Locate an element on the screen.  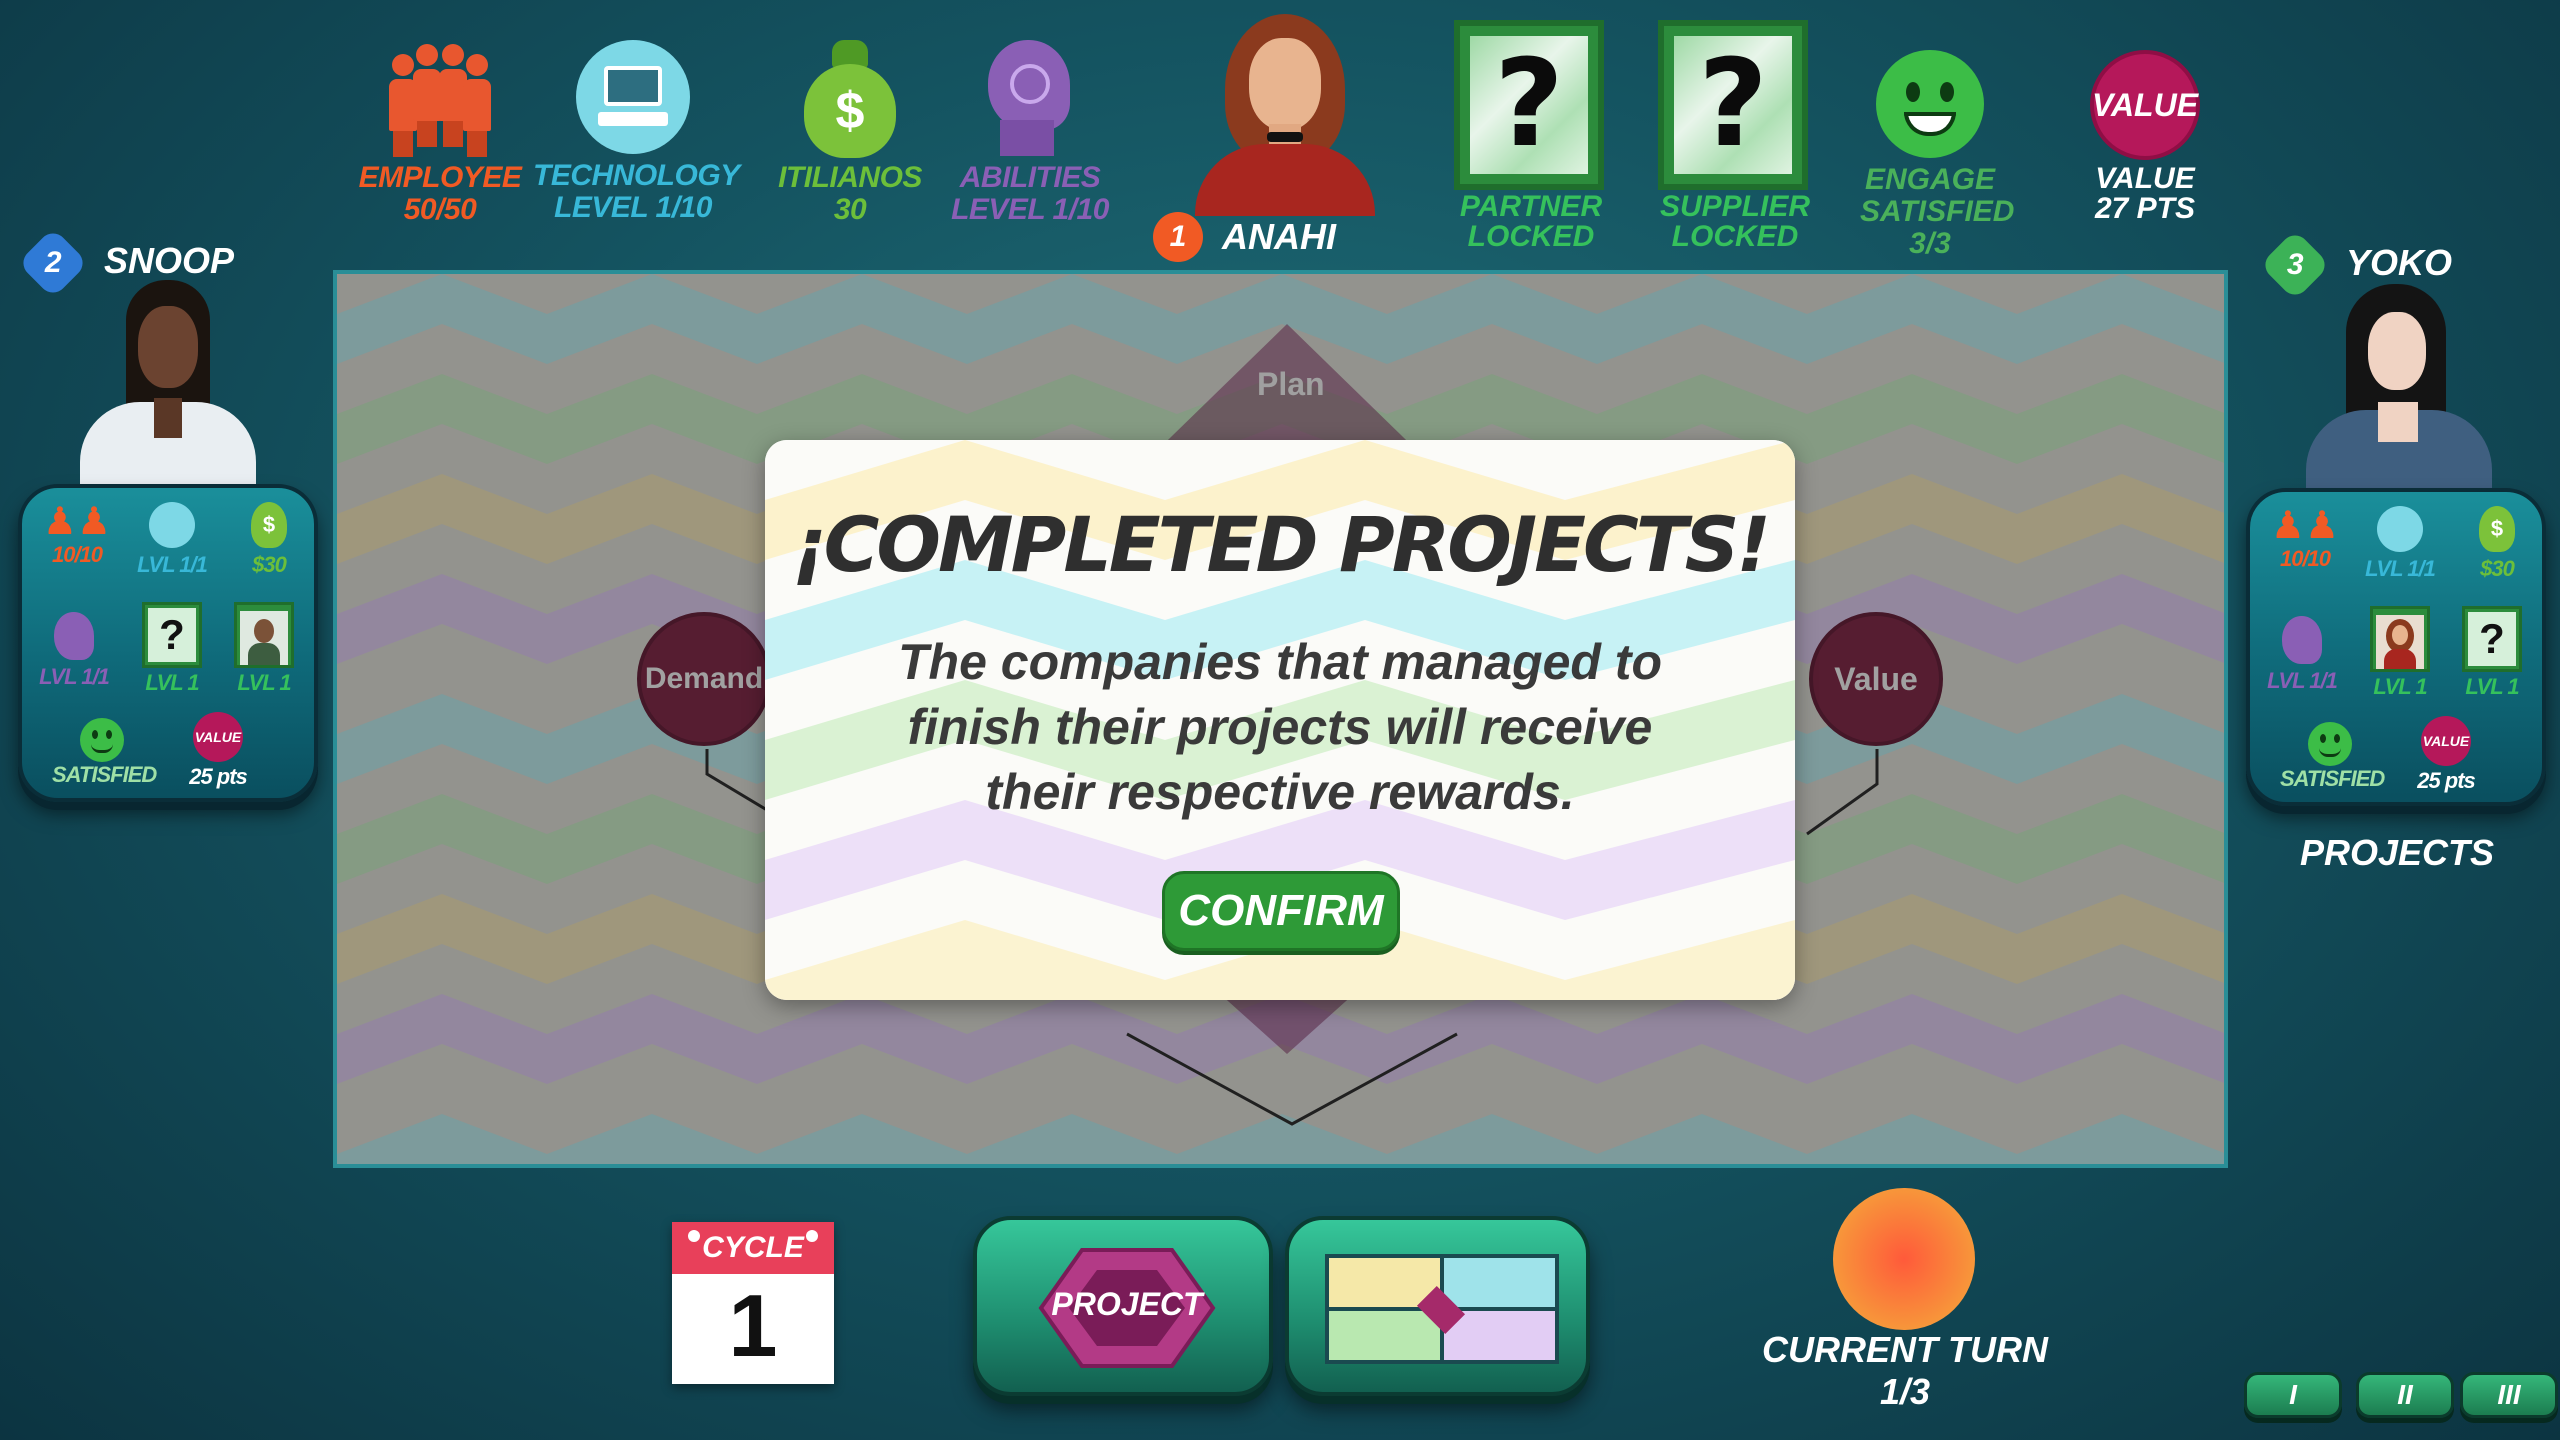
board-overview-button is located at coordinates (1437, 1306).